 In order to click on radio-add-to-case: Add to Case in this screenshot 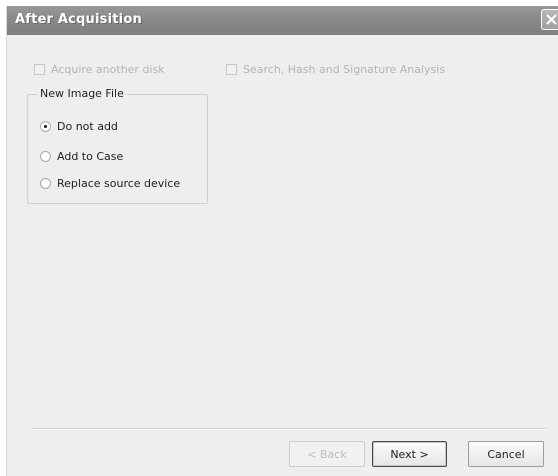, I will do `click(81, 156)`.